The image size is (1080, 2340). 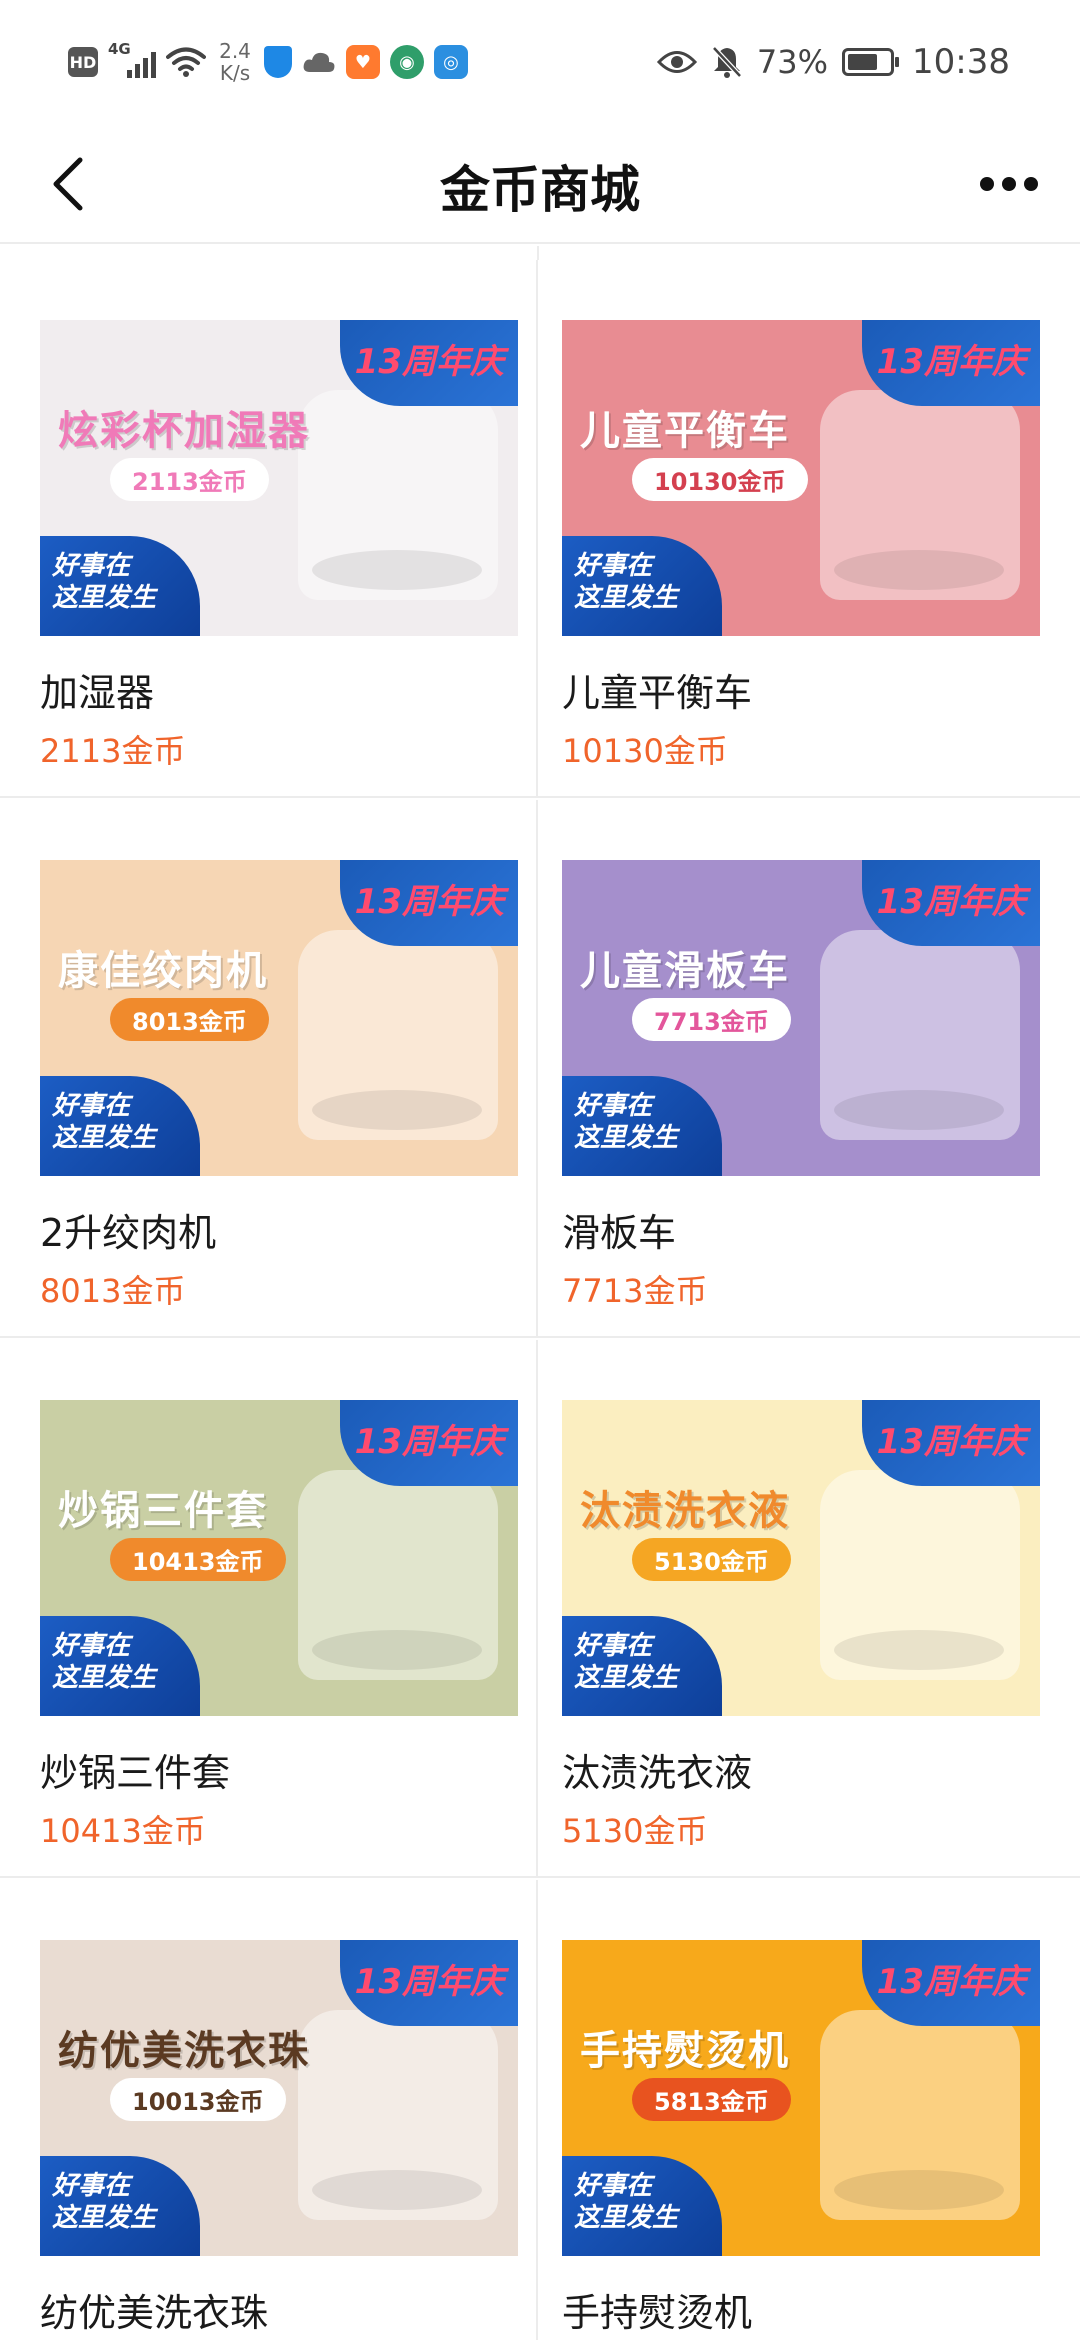 What do you see at coordinates (113, 1291) in the screenshot?
I see `product-price: 8013金币` at bounding box center [113, 1291].